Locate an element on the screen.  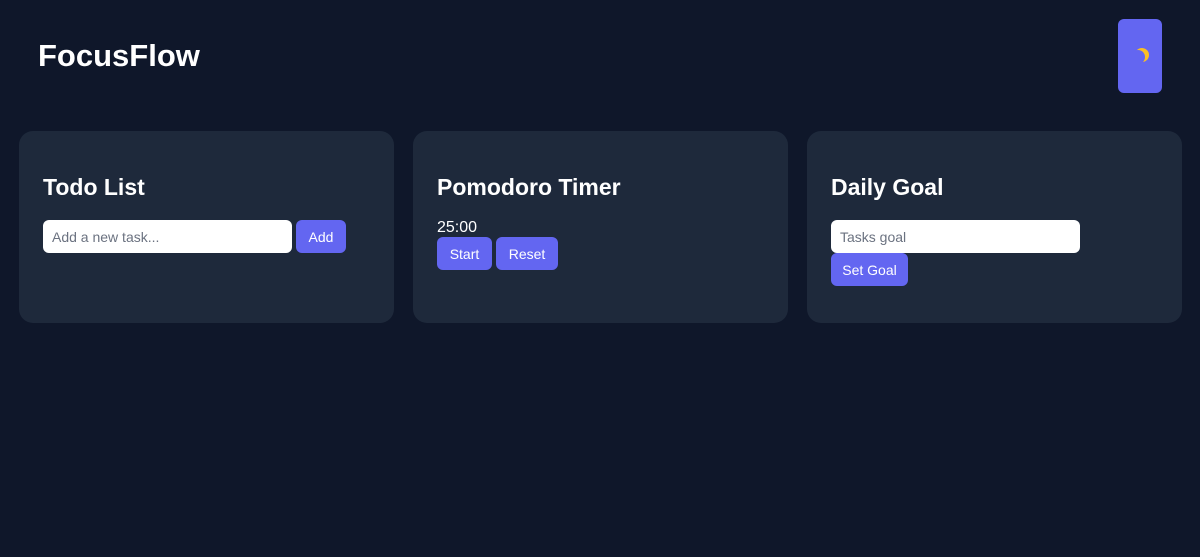
start-timer-button: Start is located at coordinates (464, 253).